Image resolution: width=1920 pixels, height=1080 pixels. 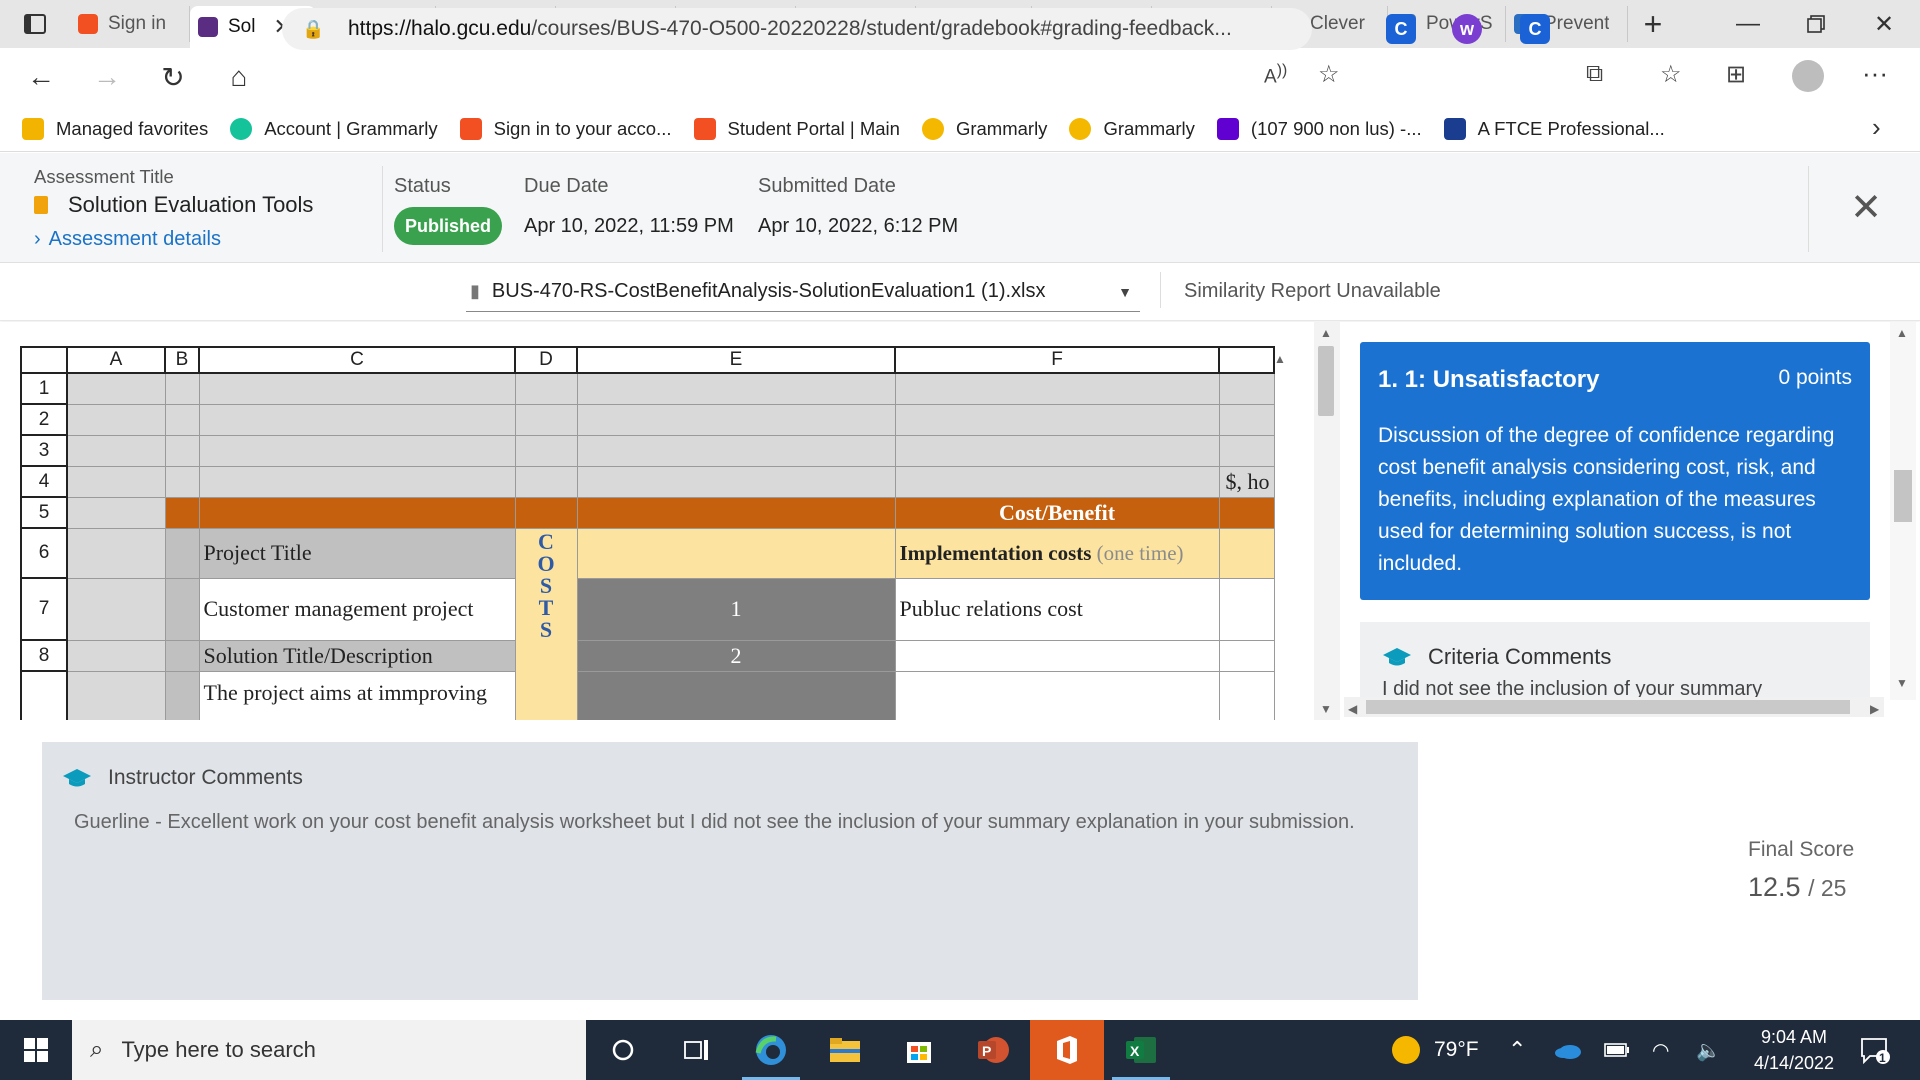 What do you see at coordinates (1874, 709) in the screenshot?
I see `scroll-right-arrow-icon: ▶` at bounding box center [1874, 709].